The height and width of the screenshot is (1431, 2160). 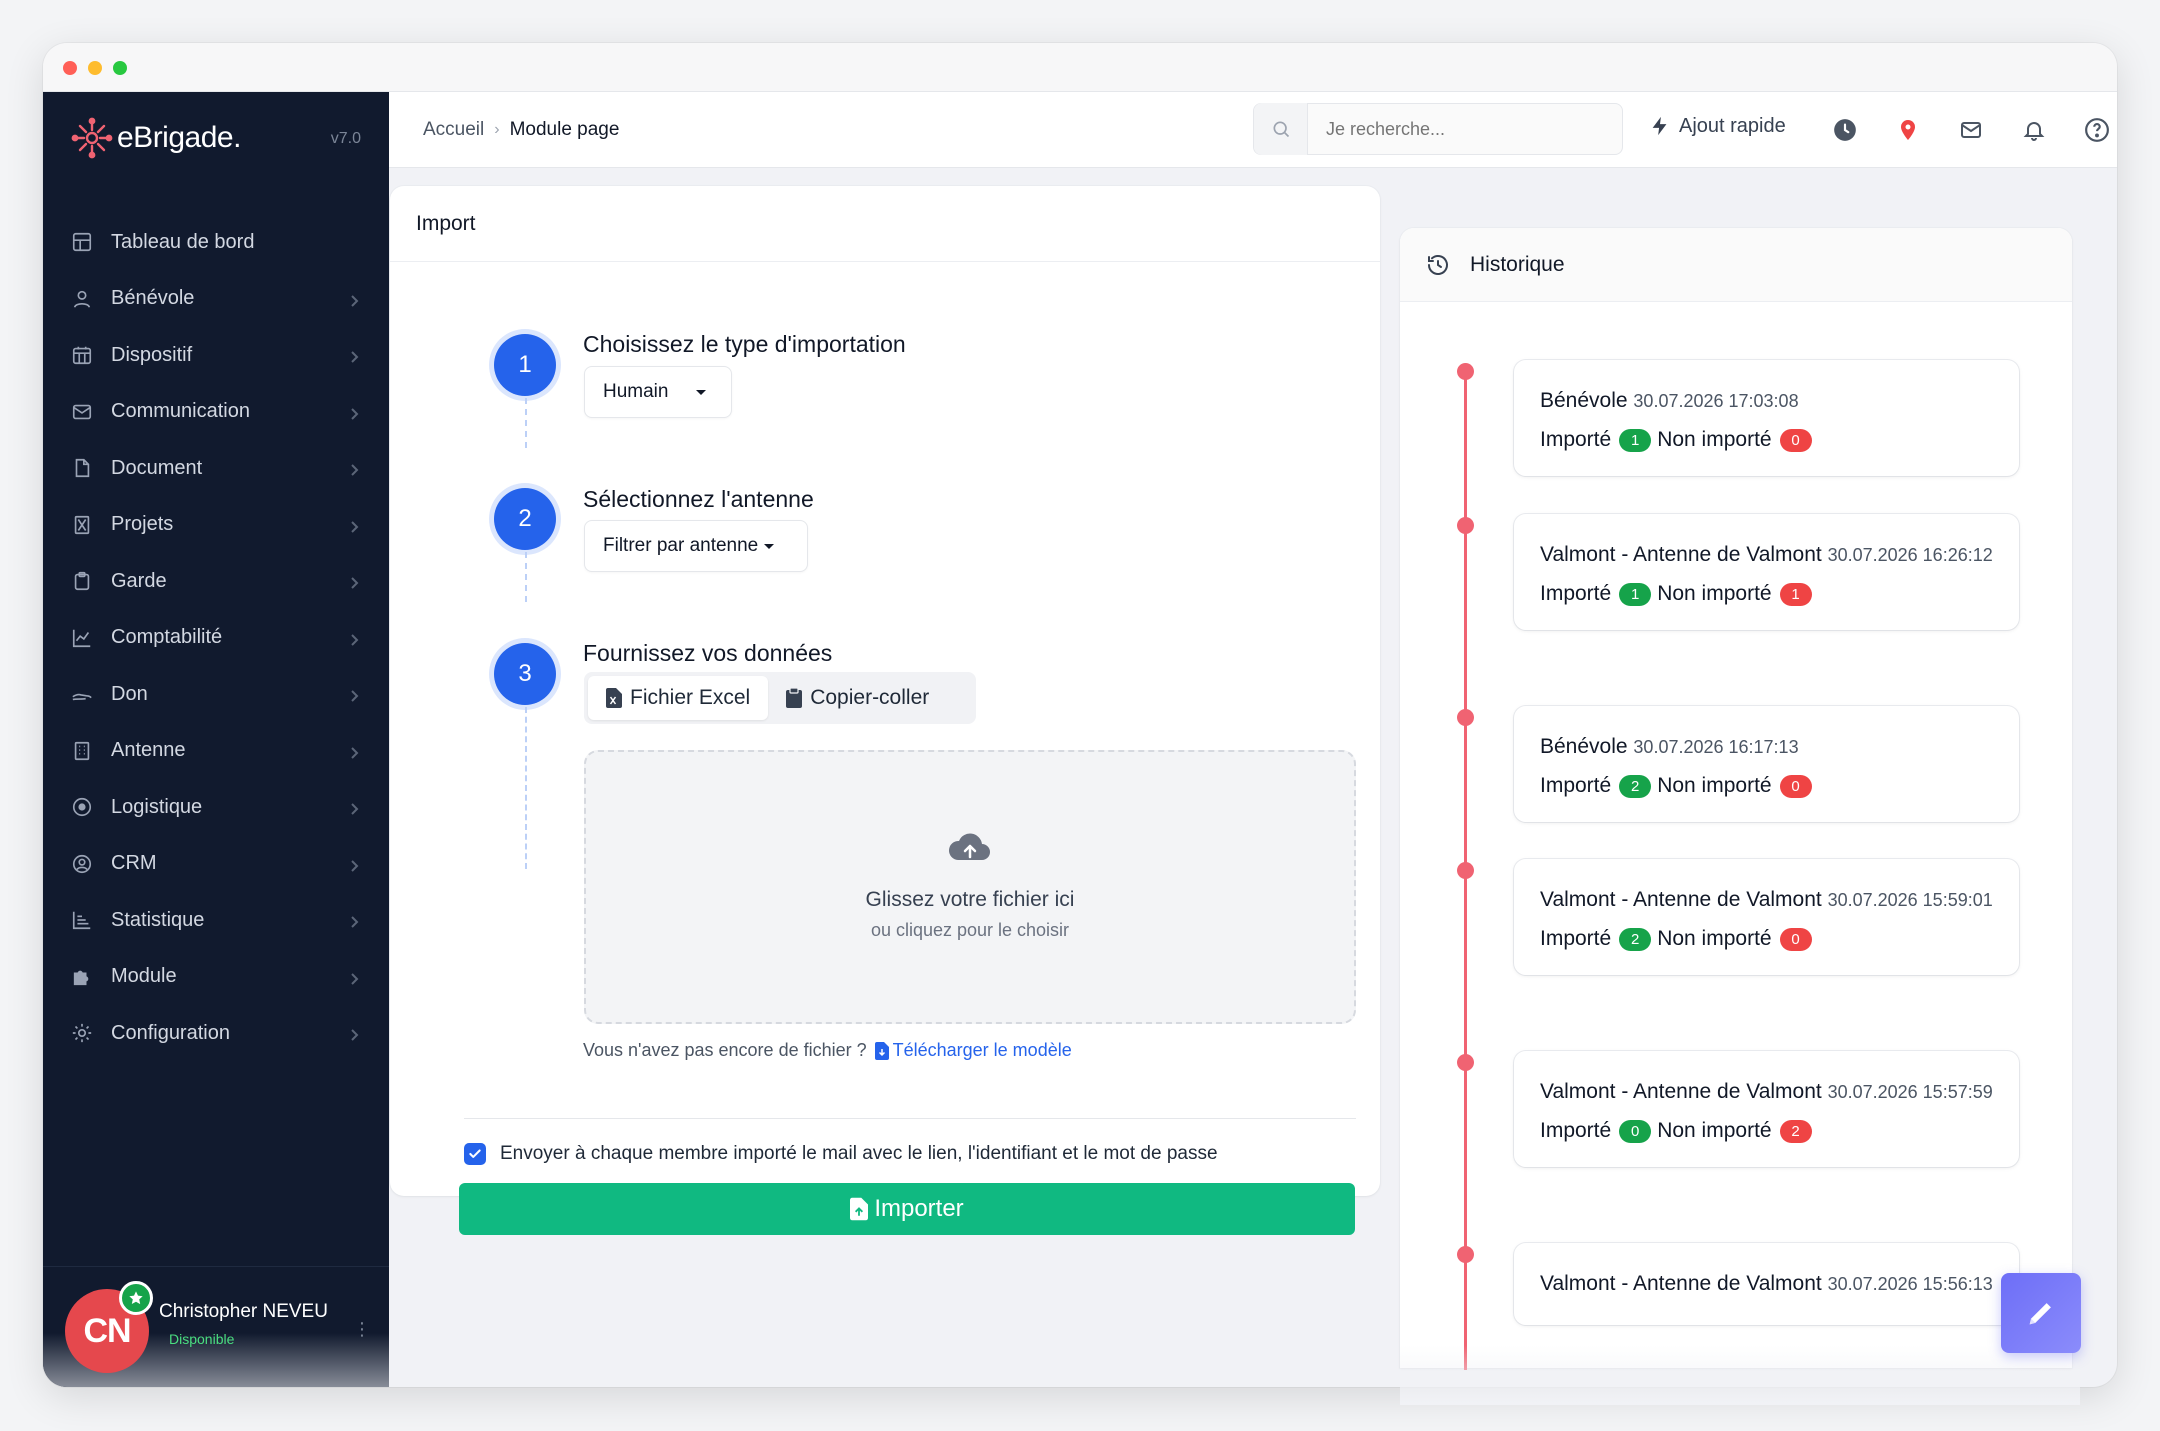 What do you see at coordinates (82, 694) in the screenshot?
I see `hand-icon` at bounding box center [82, 694].